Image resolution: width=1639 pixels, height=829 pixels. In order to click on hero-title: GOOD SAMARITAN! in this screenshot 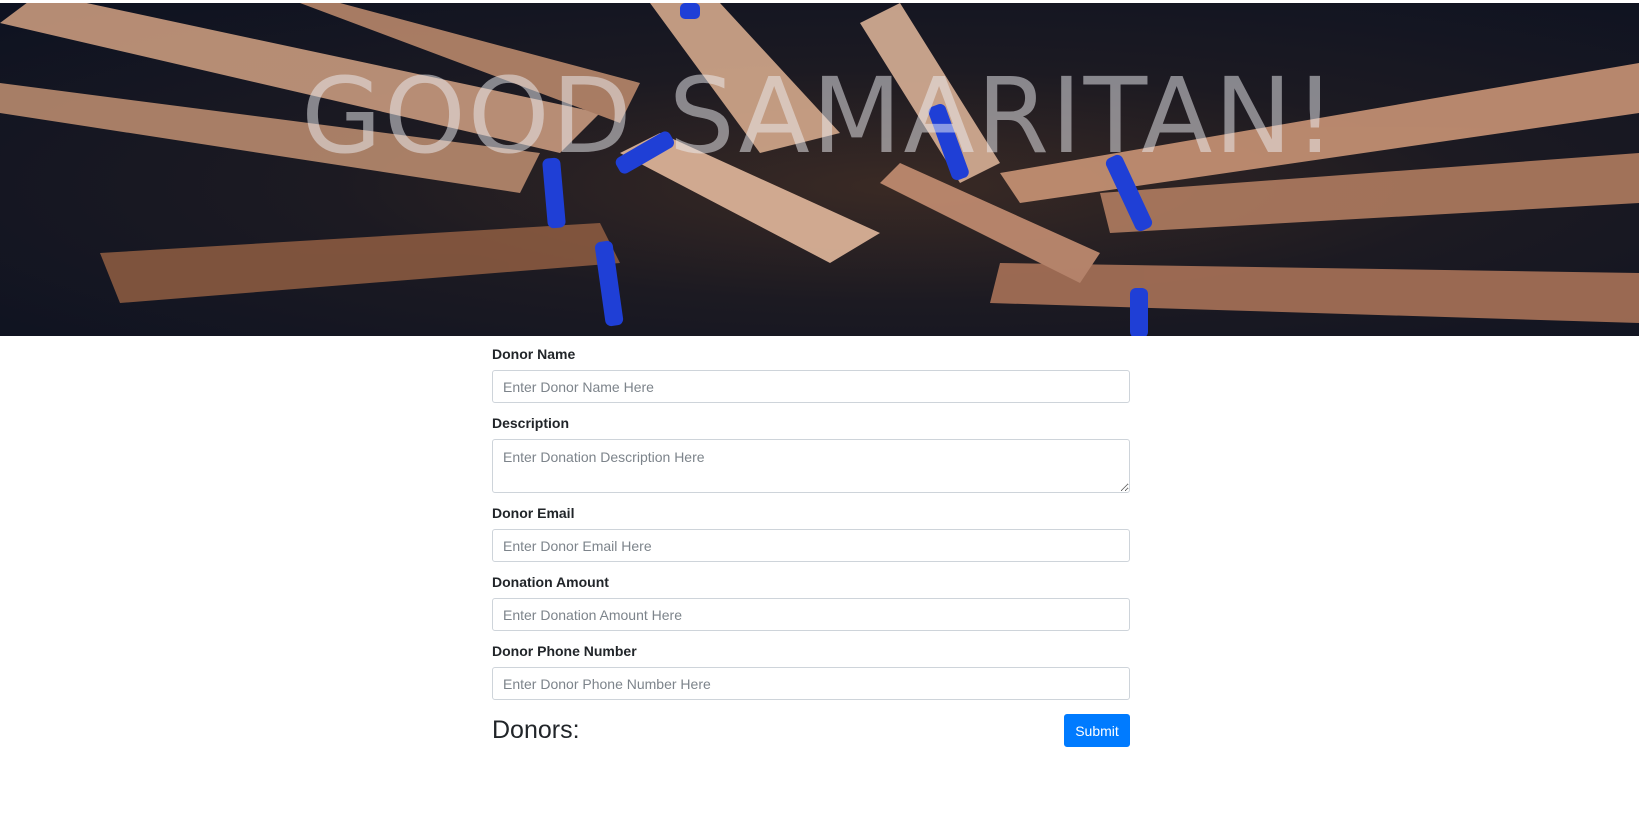, I will do `click(819, 116)`.